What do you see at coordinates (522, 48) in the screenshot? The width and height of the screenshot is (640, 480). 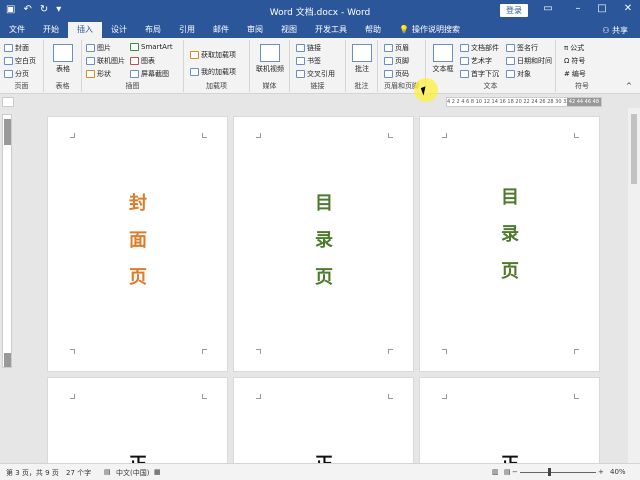 I see `signature-line-button: 签名行` at bounding box center [522, 48].